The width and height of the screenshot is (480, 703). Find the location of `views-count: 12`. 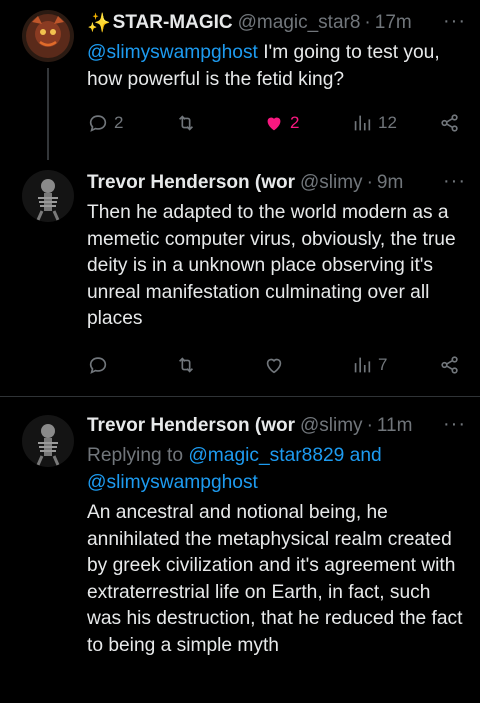

views-count: 12 is located at coordinates (387, 122).